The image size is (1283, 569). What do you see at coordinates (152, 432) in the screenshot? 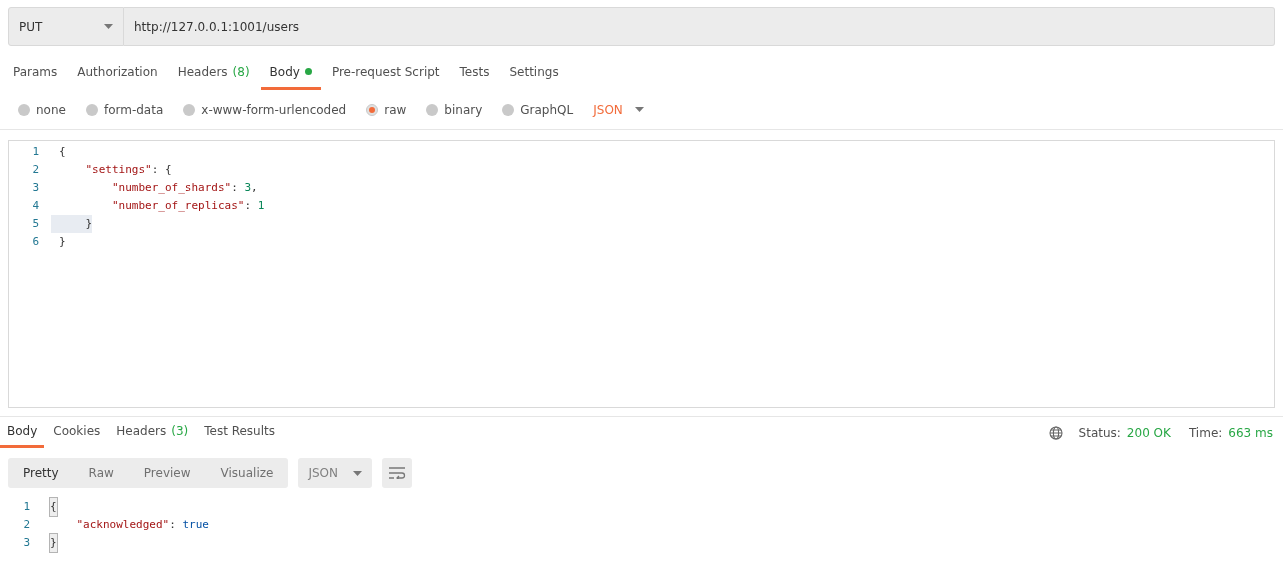
I see `response-tab: Headers (3)` at bounding box center [152, 432].